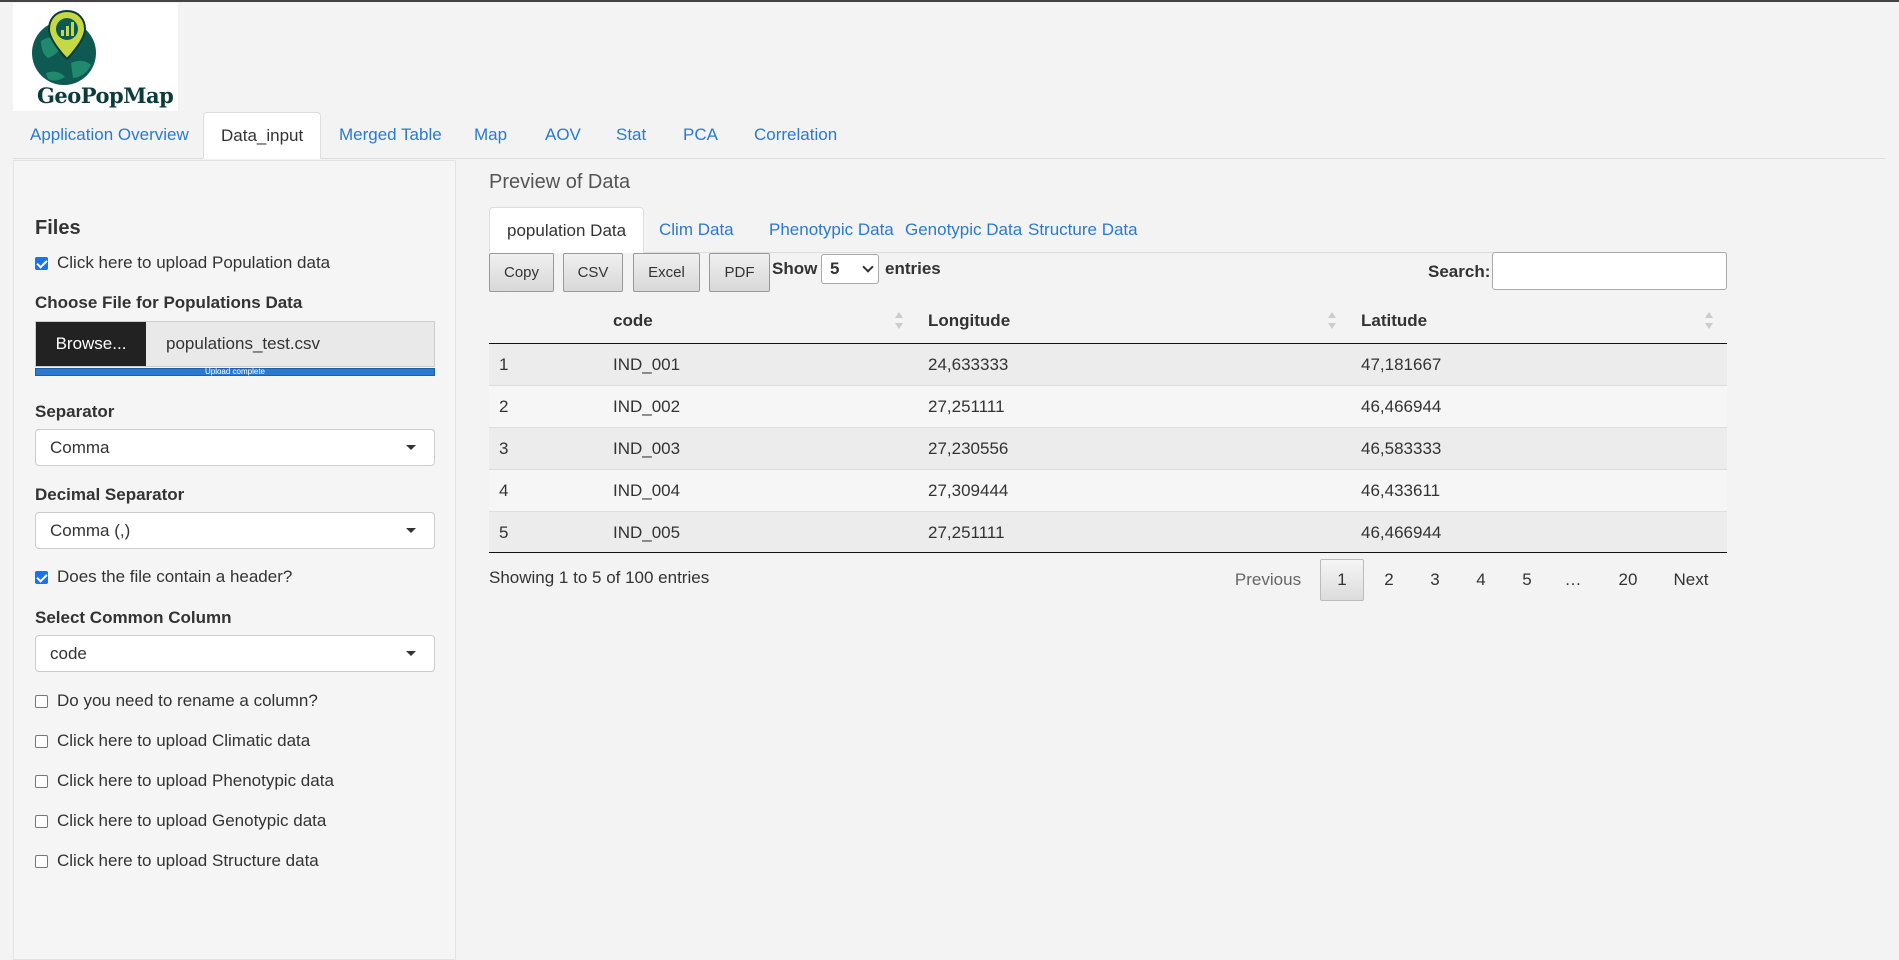 The height and width of the screenshot is (960, 1899). What do you see at coordinates (95, 57) in the screenshot?
I see `app-logo: GeoPopMap` at bounding box center [95, 57].